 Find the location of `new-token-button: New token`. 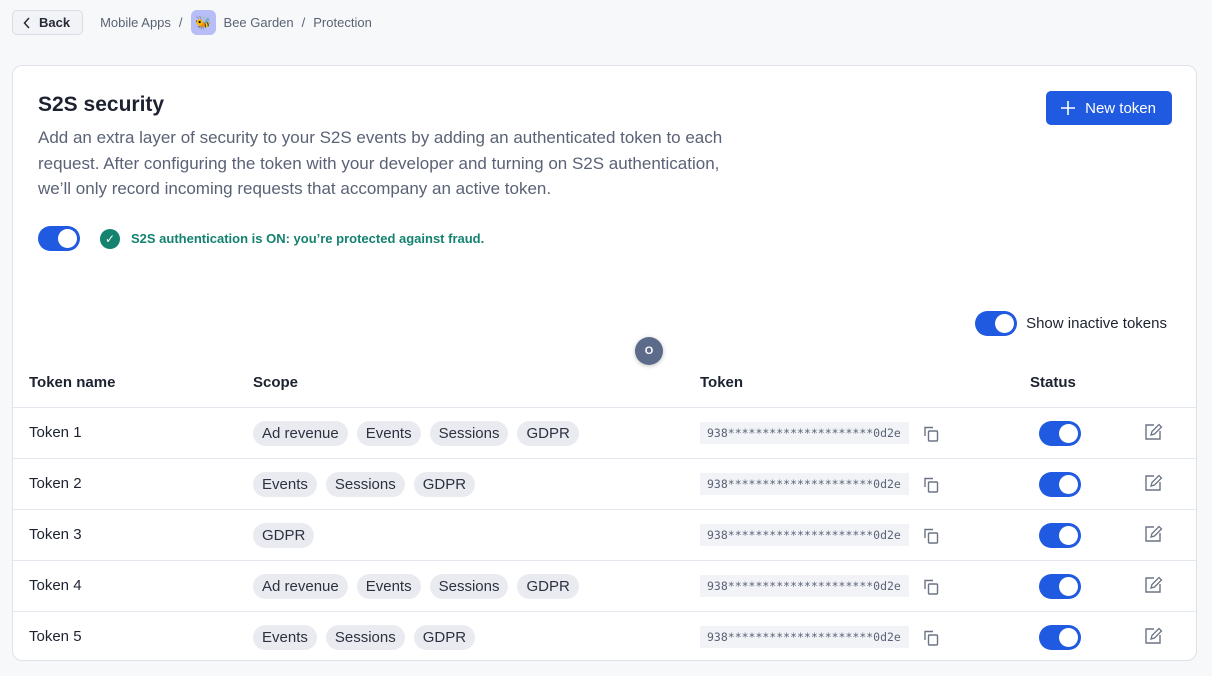

new-token-button: New token is located at coordinates (1109, 108).